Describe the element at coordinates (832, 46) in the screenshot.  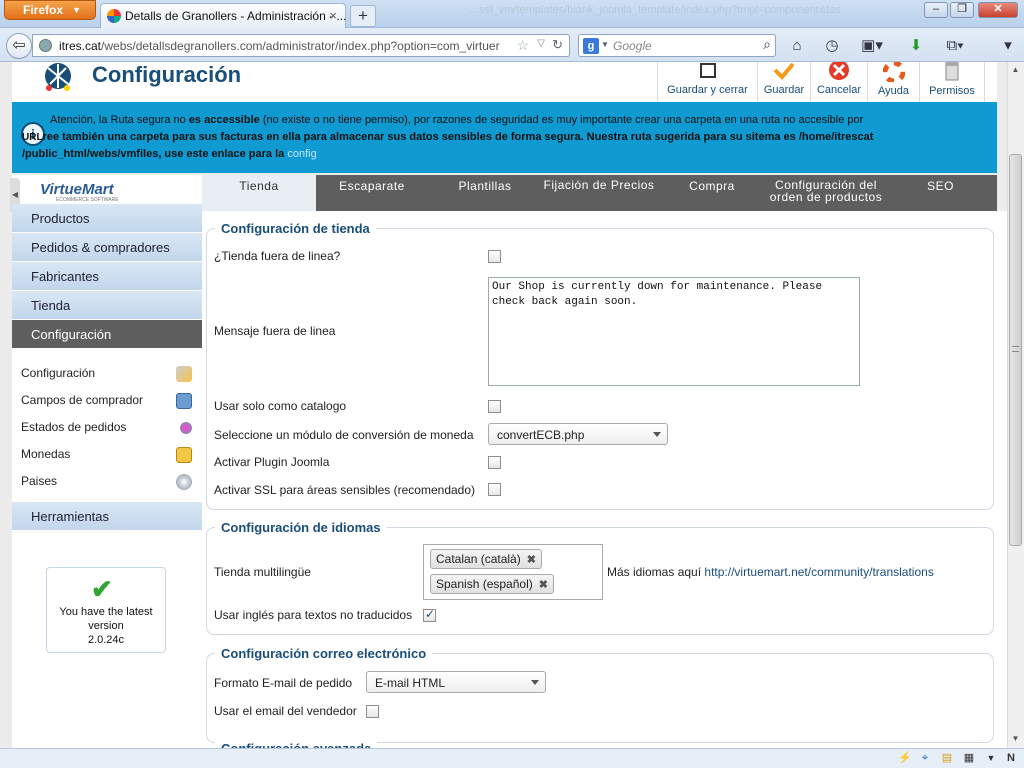
I see `history-clock-icon: ◷` at that location.